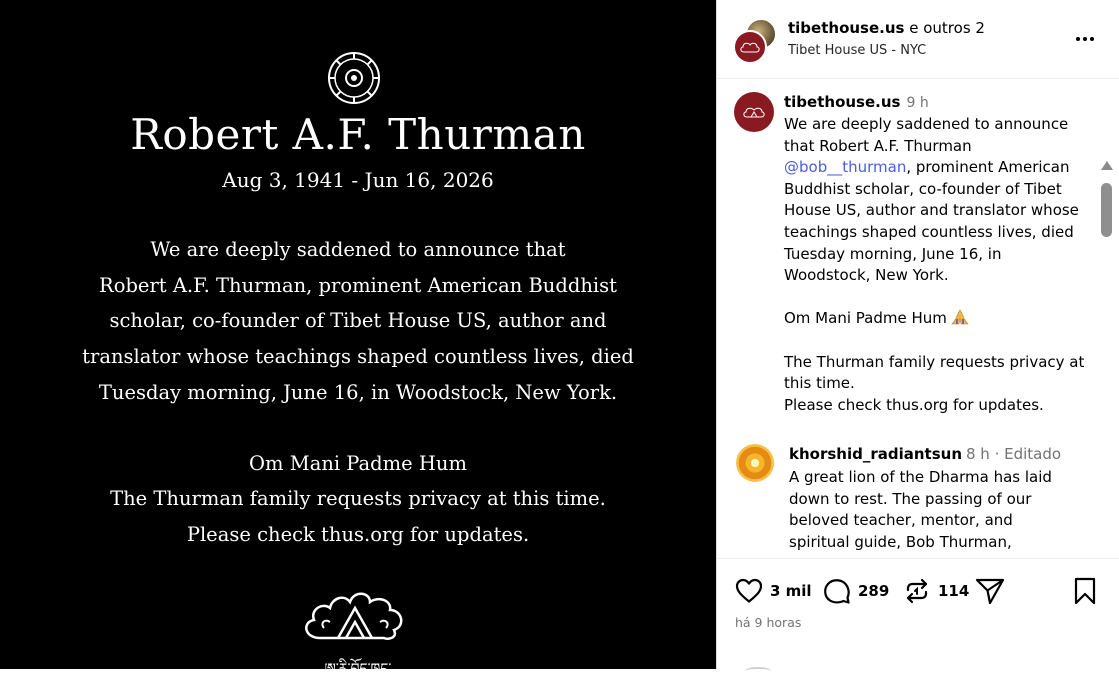 The width and height of the screenshot is (1119, 675). I want to click on caption-avatar, so click(754, 112).